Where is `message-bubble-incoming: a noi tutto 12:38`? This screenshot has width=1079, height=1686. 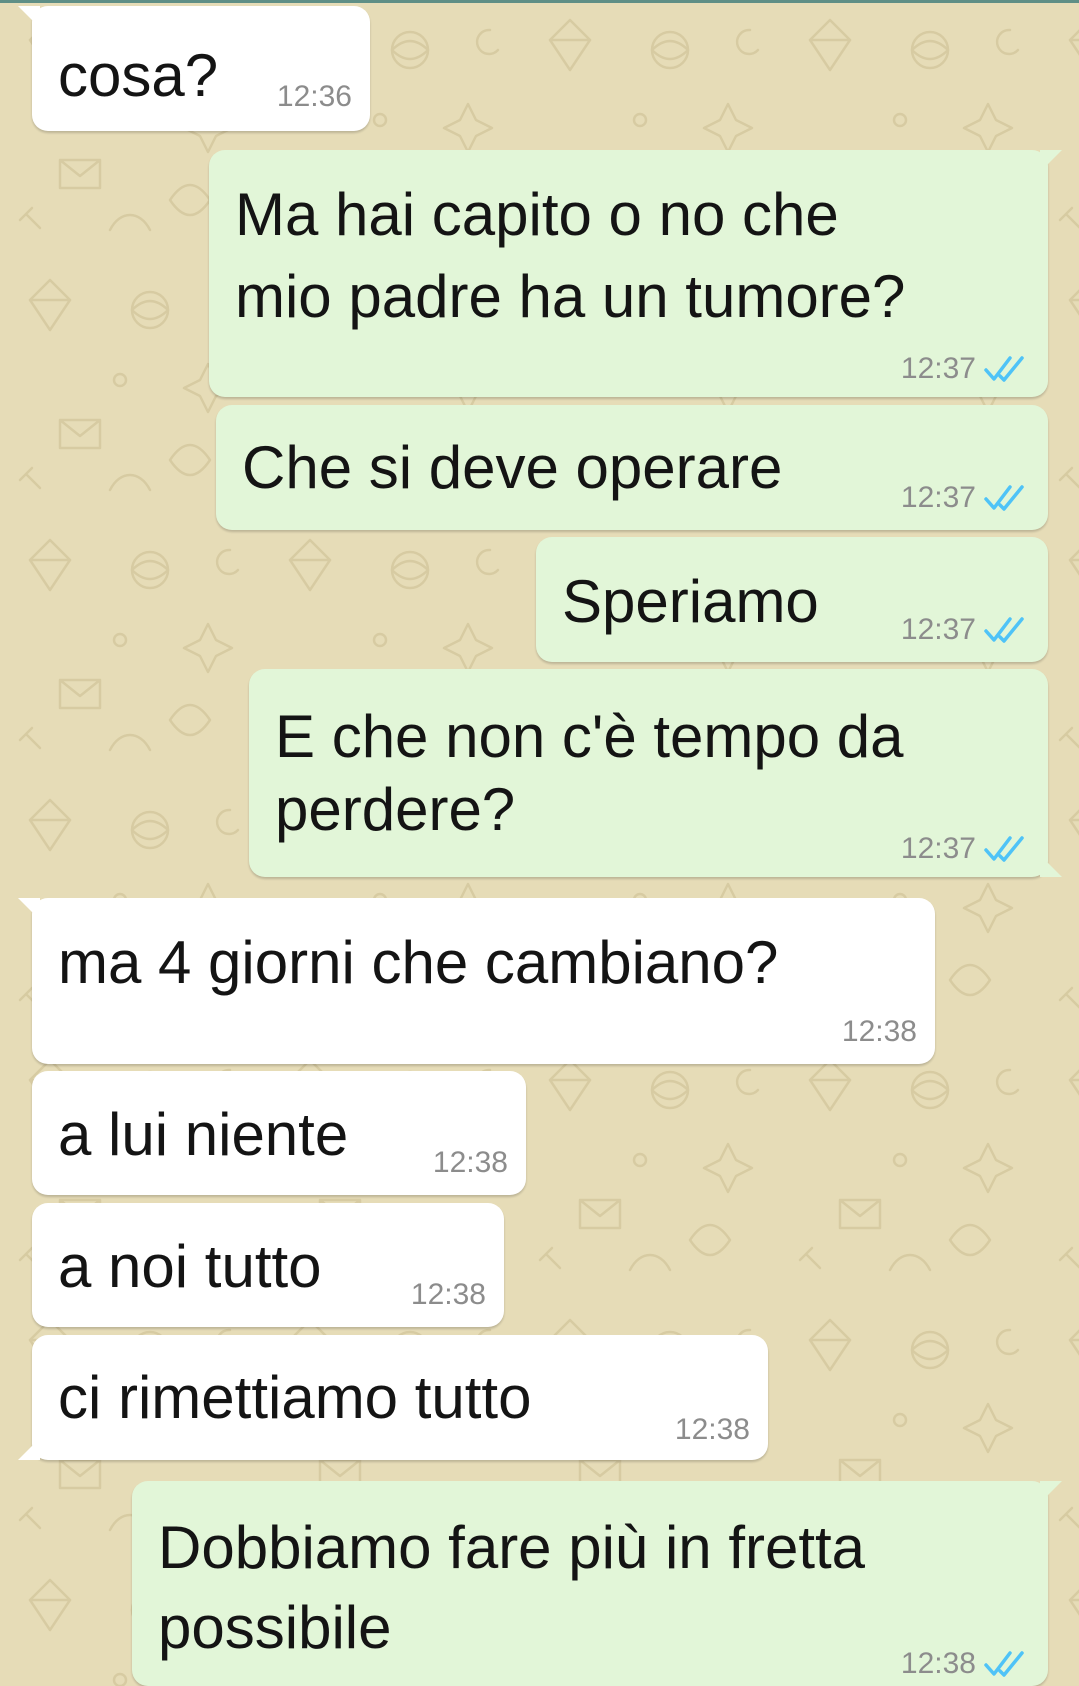
message-bubble-incoming: a noi tutto 12:38 is located at coordinates (268, 1265).